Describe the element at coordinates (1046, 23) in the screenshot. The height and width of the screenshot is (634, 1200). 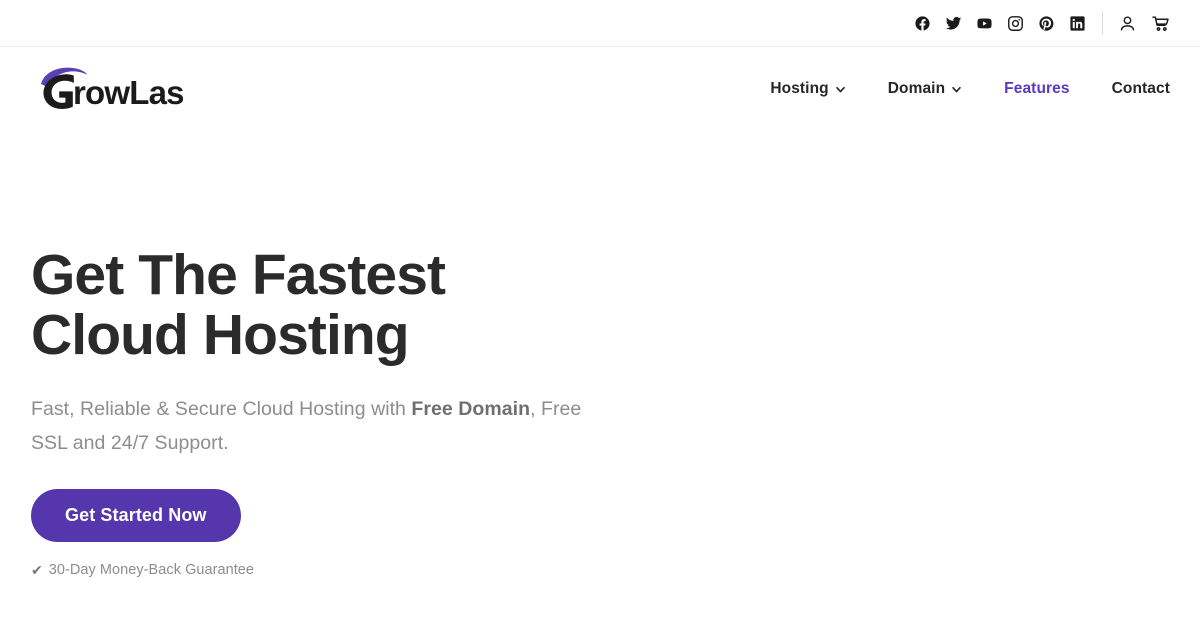
I see `pinterest-icon` at that location.